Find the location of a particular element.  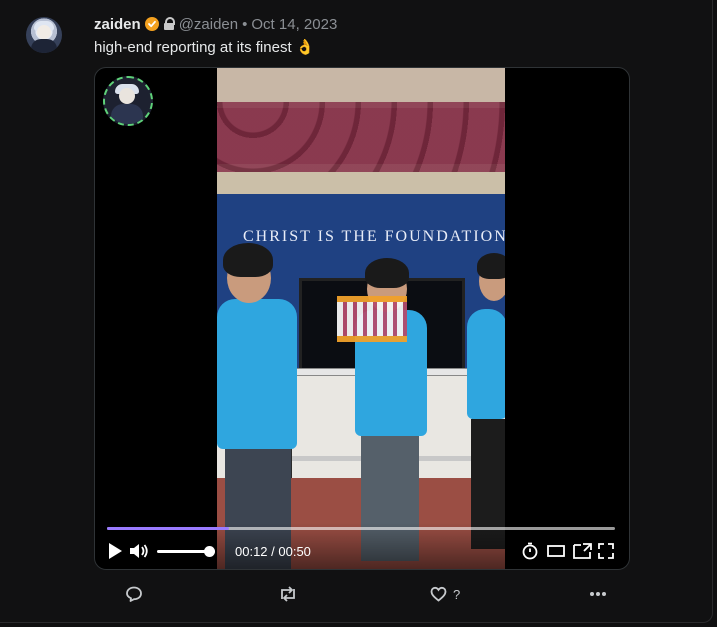

timer-button is located at coordinates (531, 551).